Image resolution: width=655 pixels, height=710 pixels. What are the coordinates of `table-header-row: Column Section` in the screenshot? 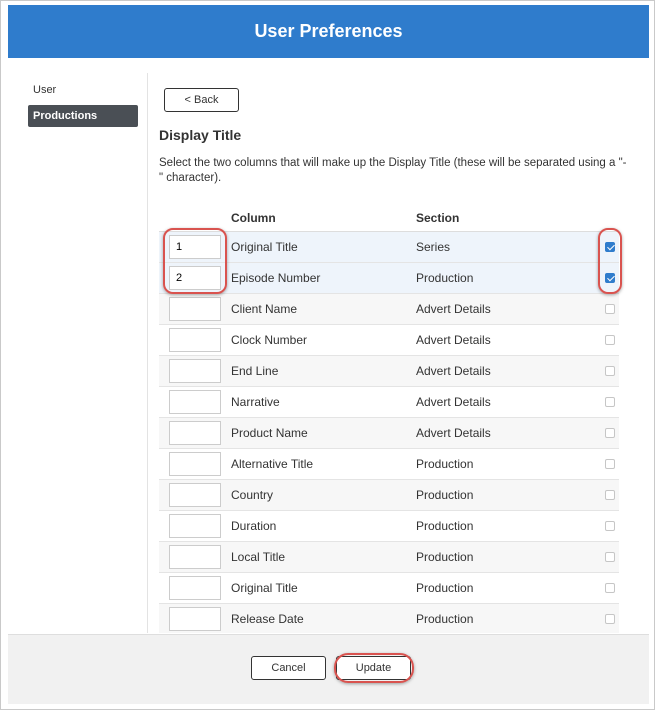 It's located at (389, 219).